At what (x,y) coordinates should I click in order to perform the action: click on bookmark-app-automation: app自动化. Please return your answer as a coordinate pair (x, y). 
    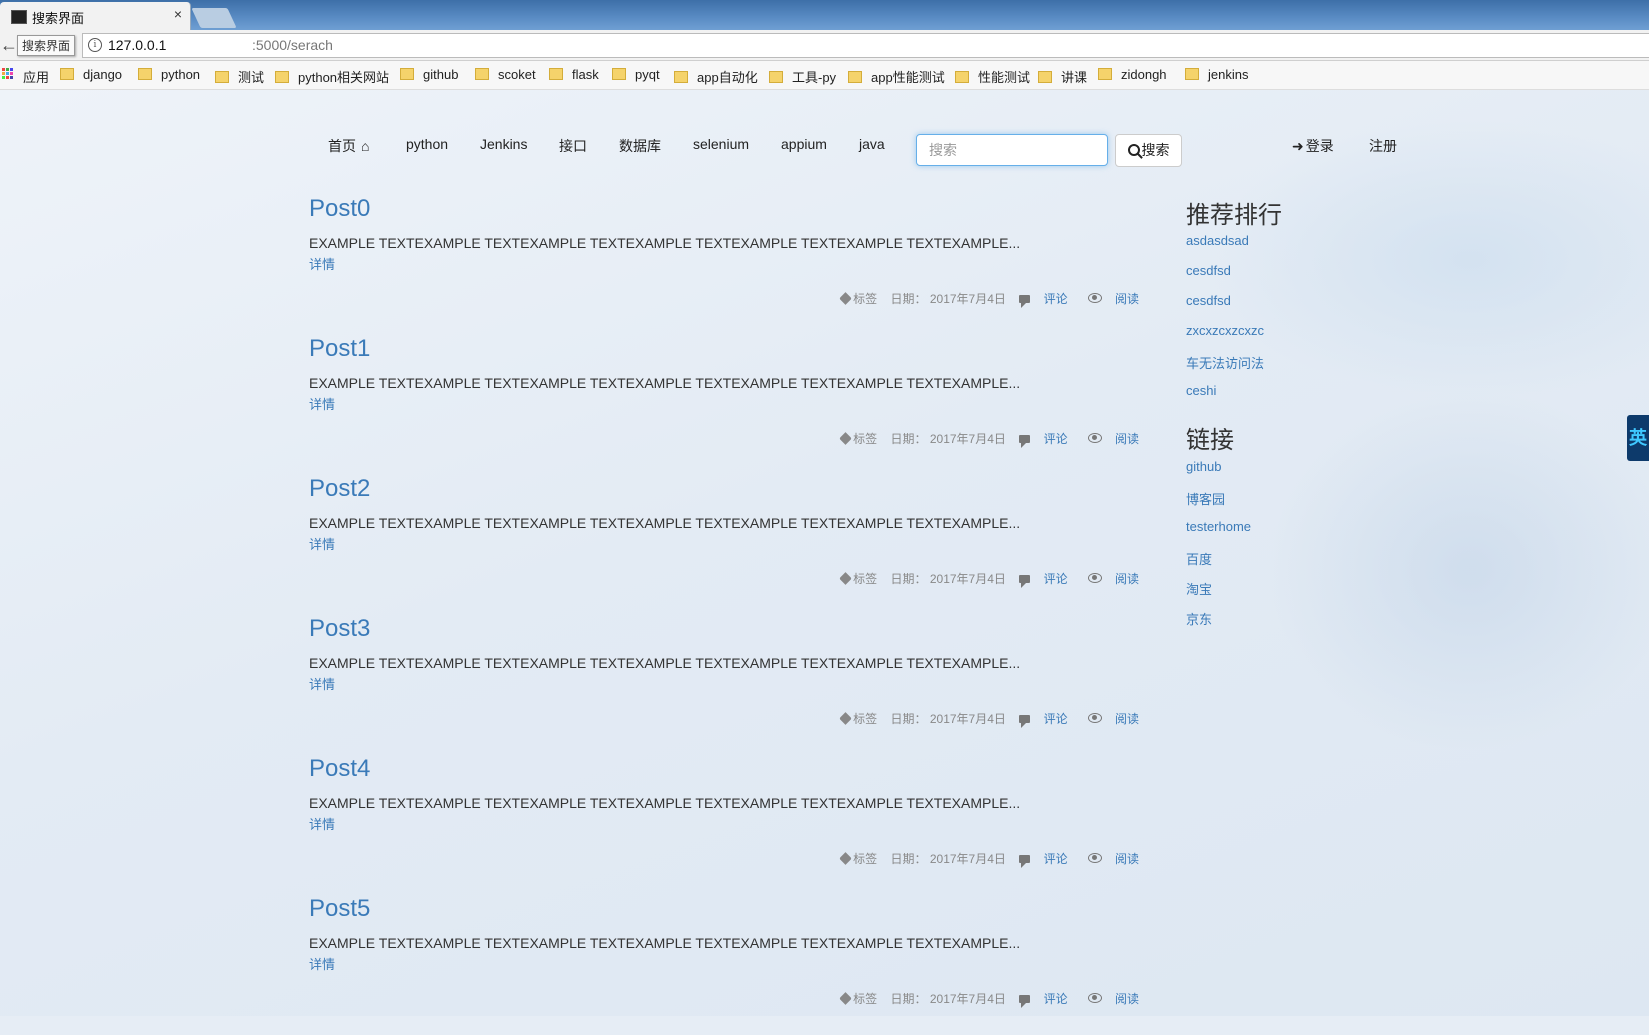
    Looking at the image, I should click on (716, 76).